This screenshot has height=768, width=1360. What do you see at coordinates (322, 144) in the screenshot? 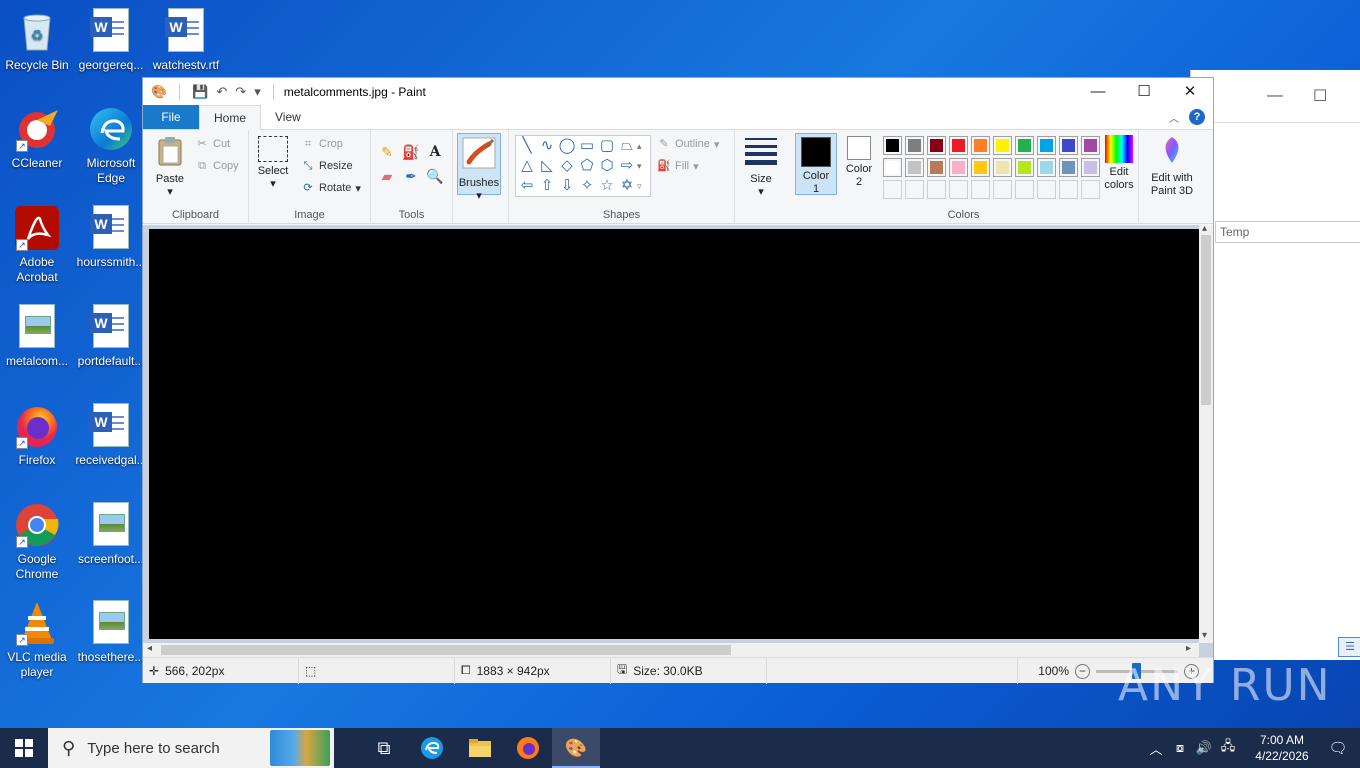
I see `crop-button: ⌗ Crop` at bounding box center [322, 144].